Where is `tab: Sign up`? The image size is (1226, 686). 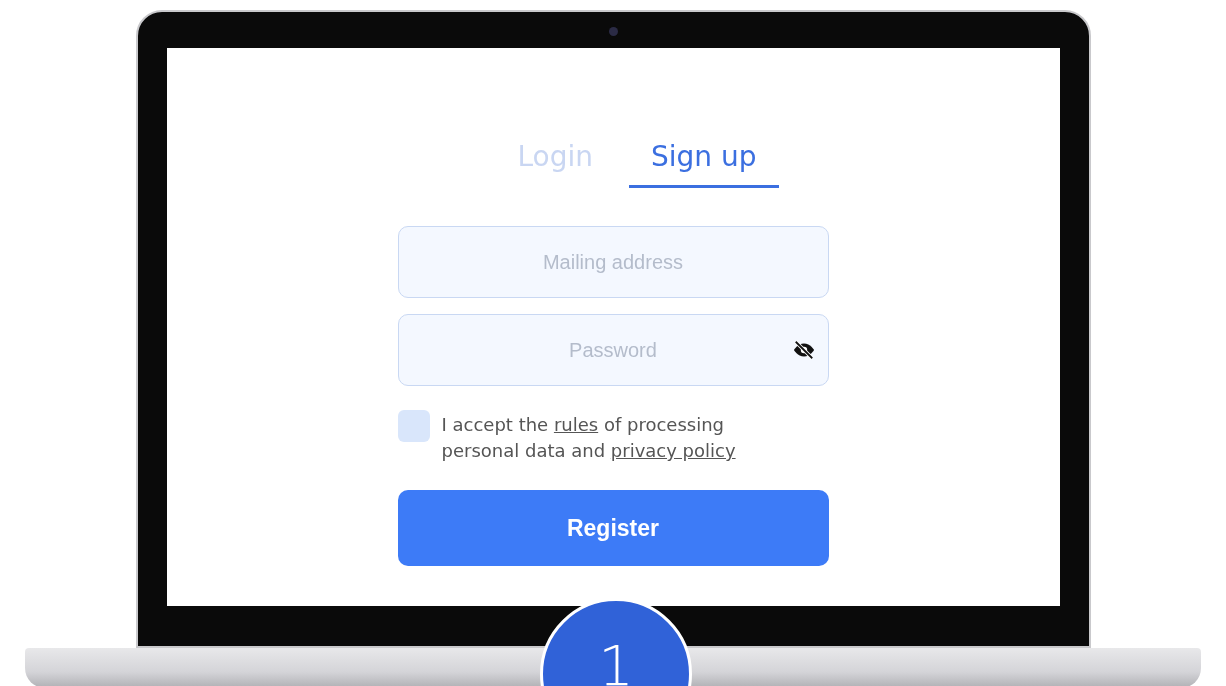 tab: Sign up is located at coordinates (704, 162).